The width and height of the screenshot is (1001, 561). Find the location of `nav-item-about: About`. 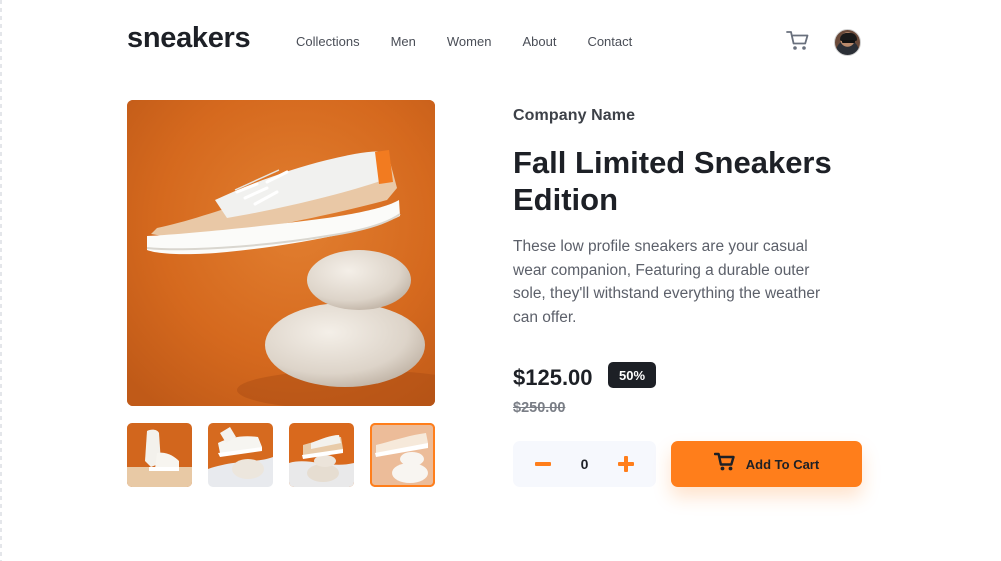

nav-item-about: About is located at coordinates (539, 41).